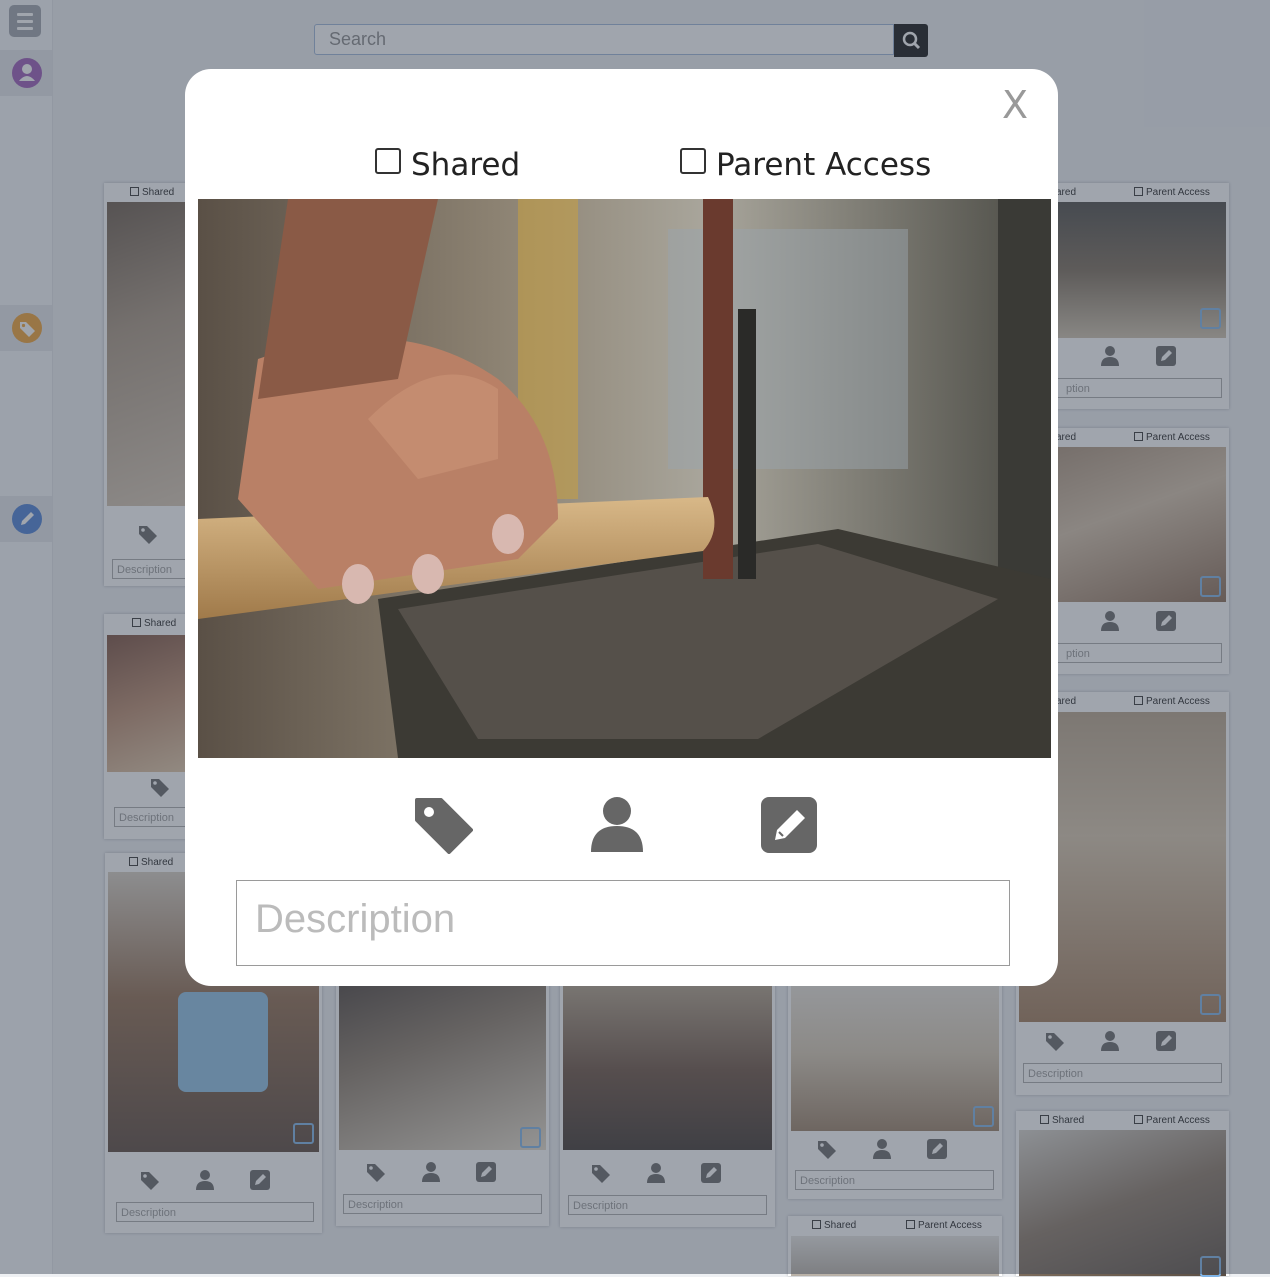 This screenshot has height=1277, width=1270. What do you see at coordinates (447, 165) in the screenshot?
I see `shared-checkbox: Shared` at bounding box center [447, 165].